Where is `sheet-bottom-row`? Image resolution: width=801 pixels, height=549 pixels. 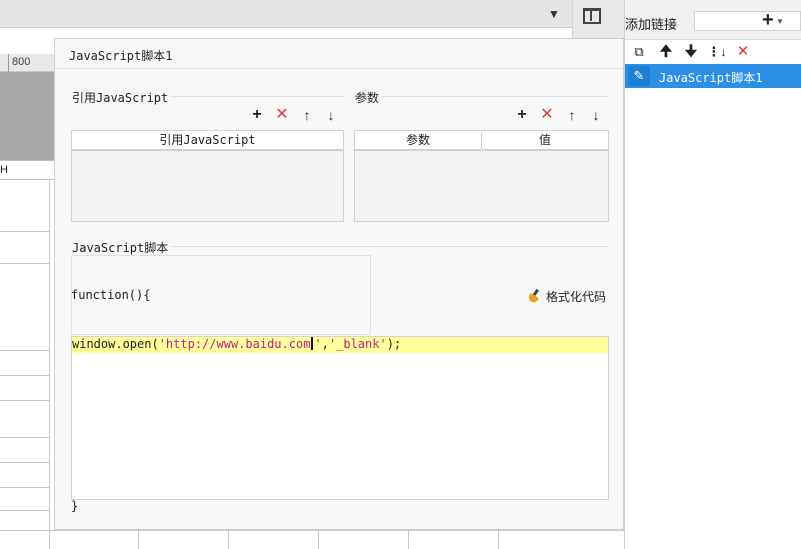
sheet-bottom-row is located at coordinates (312, 539).